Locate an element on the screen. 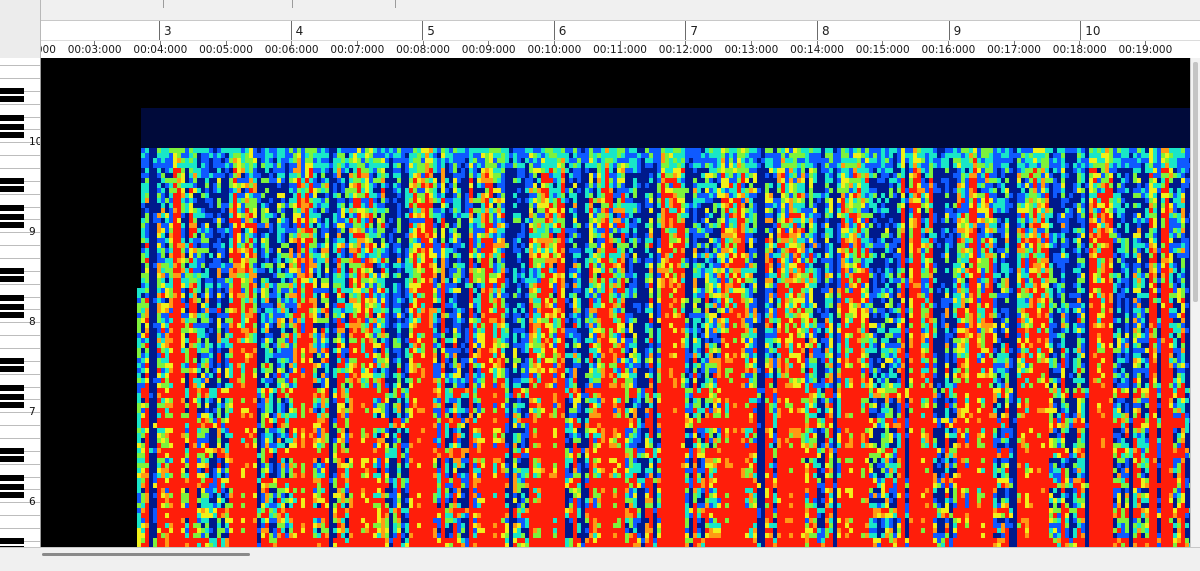  time-label: 00:05:000 is located at coordinates (226, 50).